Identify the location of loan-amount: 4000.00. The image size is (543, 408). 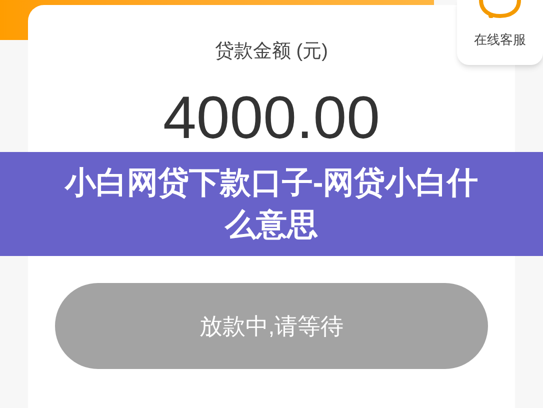
(271, 118).